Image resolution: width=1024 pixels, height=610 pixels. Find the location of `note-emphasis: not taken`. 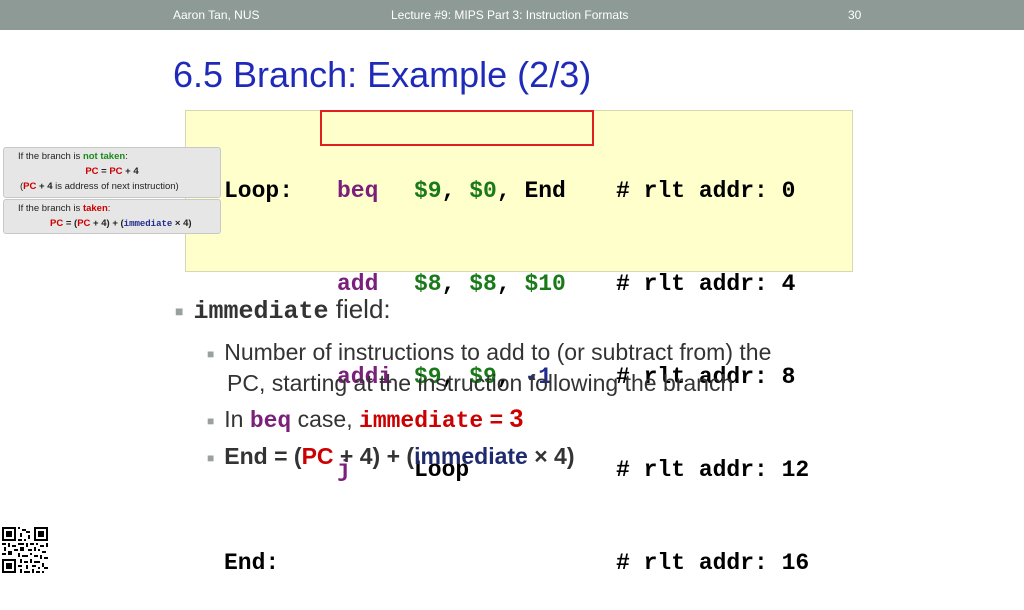

note-emphasis: not taken is located at coordinates (104, 156).